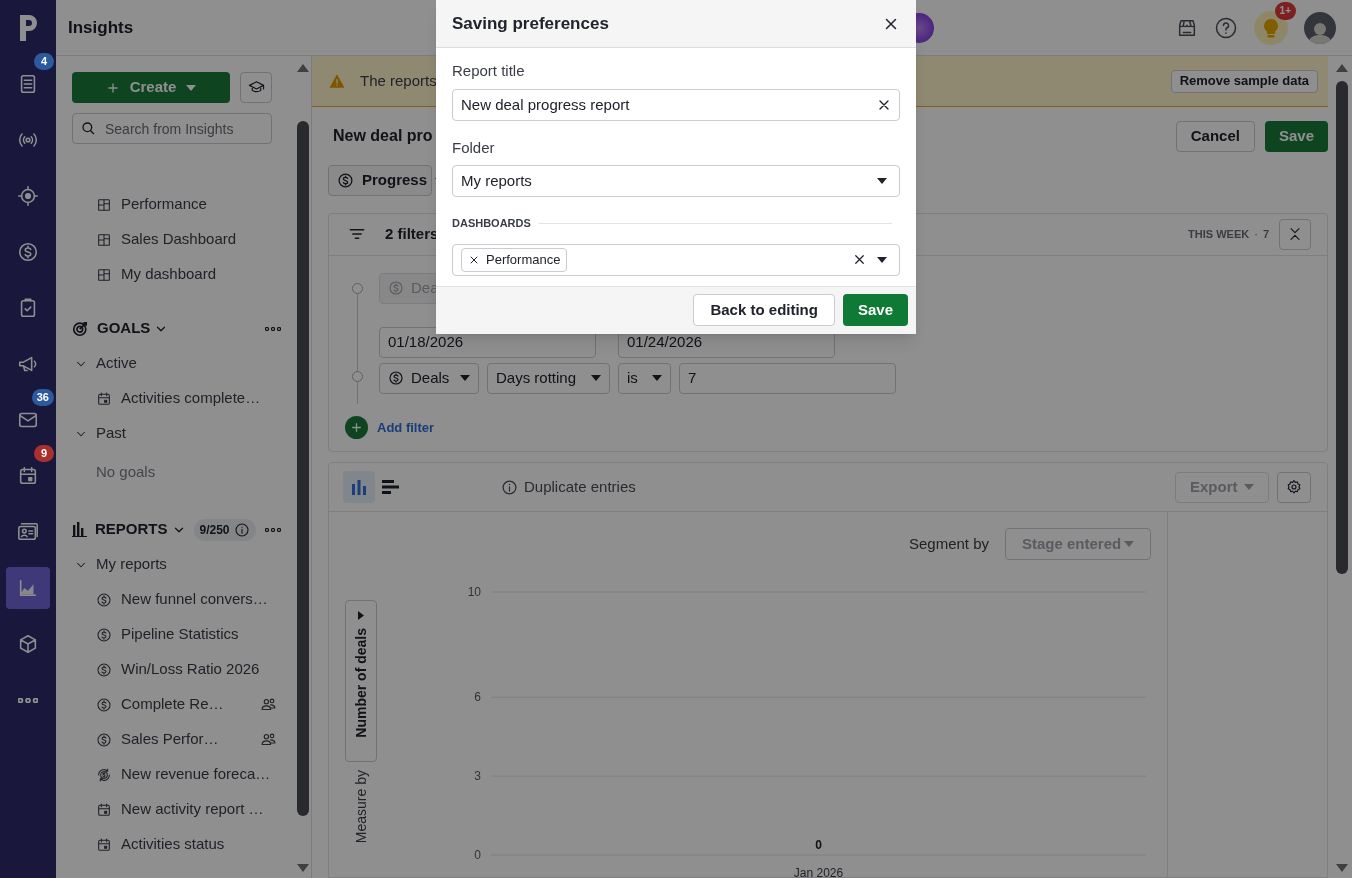 The width and height of the screenshot is (1352, 878). What do you see at coordinates (256, 87) in the screenshot?
I see `academy-button` at bounding box center [256, 87].